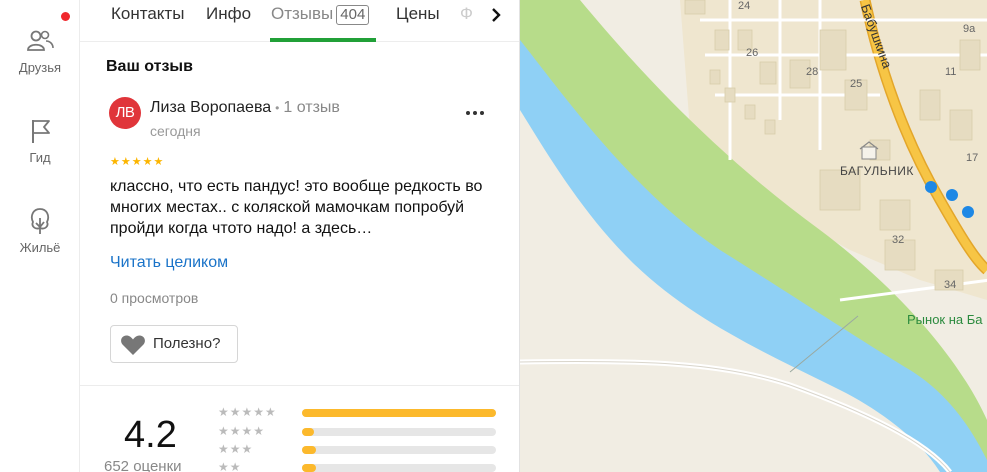 The image size is (987, 472). I want to click on house-number: 17, so click(972, 158).